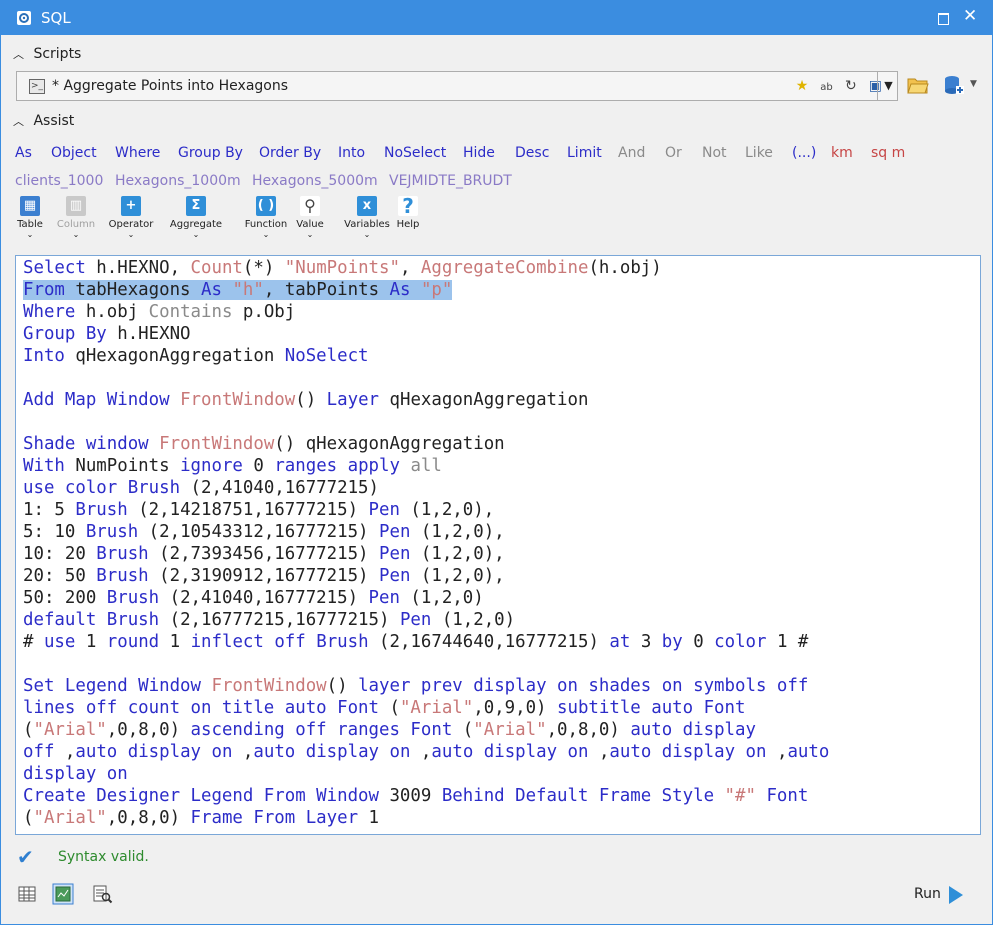  What do you see at coordinates (315, 181) in the screenshot?
I see `table-link-hexagons-5000m: Hexagons_5000m` at bounding box center [315, 181].